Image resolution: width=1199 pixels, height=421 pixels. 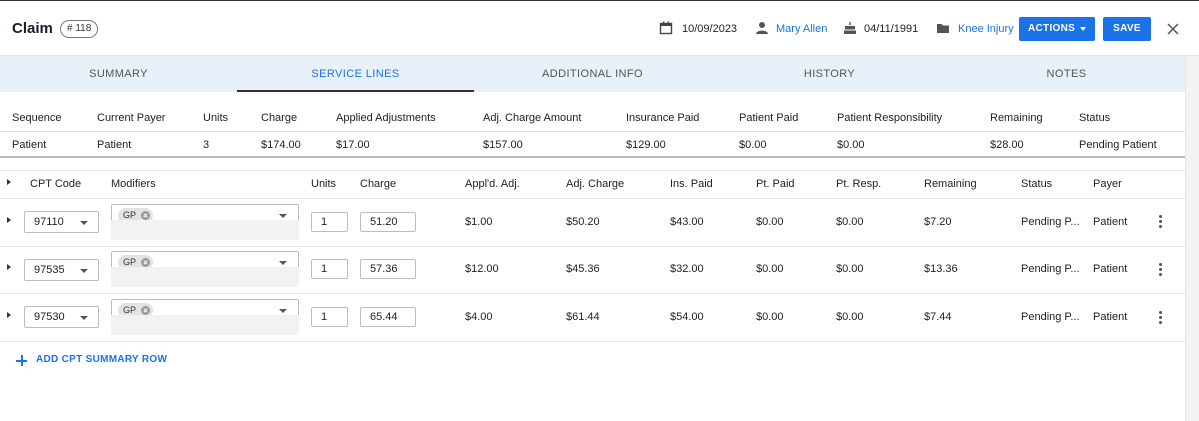 I want to click on tab-history: HISTORY, so click(x=829, y=74).